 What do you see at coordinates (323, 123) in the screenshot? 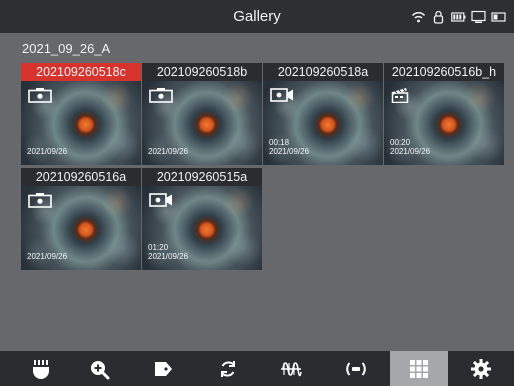
I see `thumbnail-image: 00:18 2021/09/26` at bounding box center [323, 123].